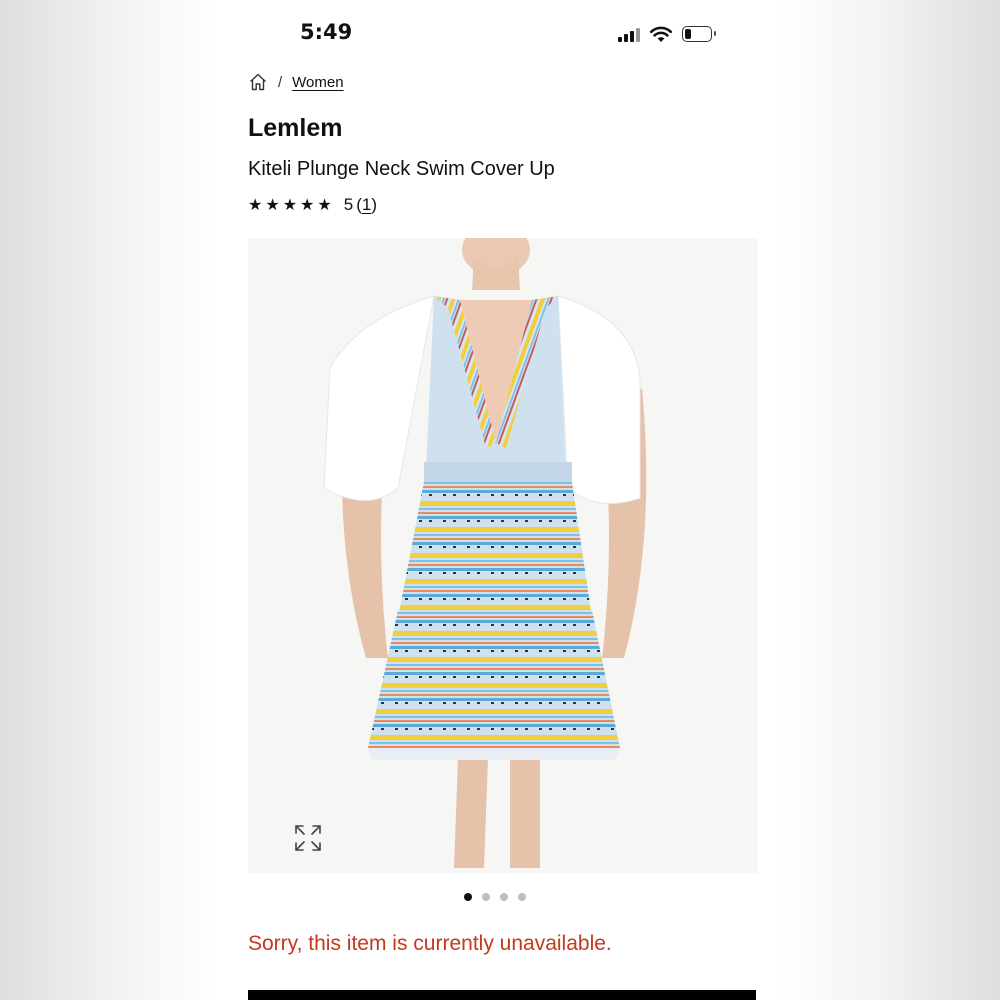 The width and height of the screenshot is (1000, 1000). I want to click on rating-stars-icon: ★★★★★, so click(291, 205).